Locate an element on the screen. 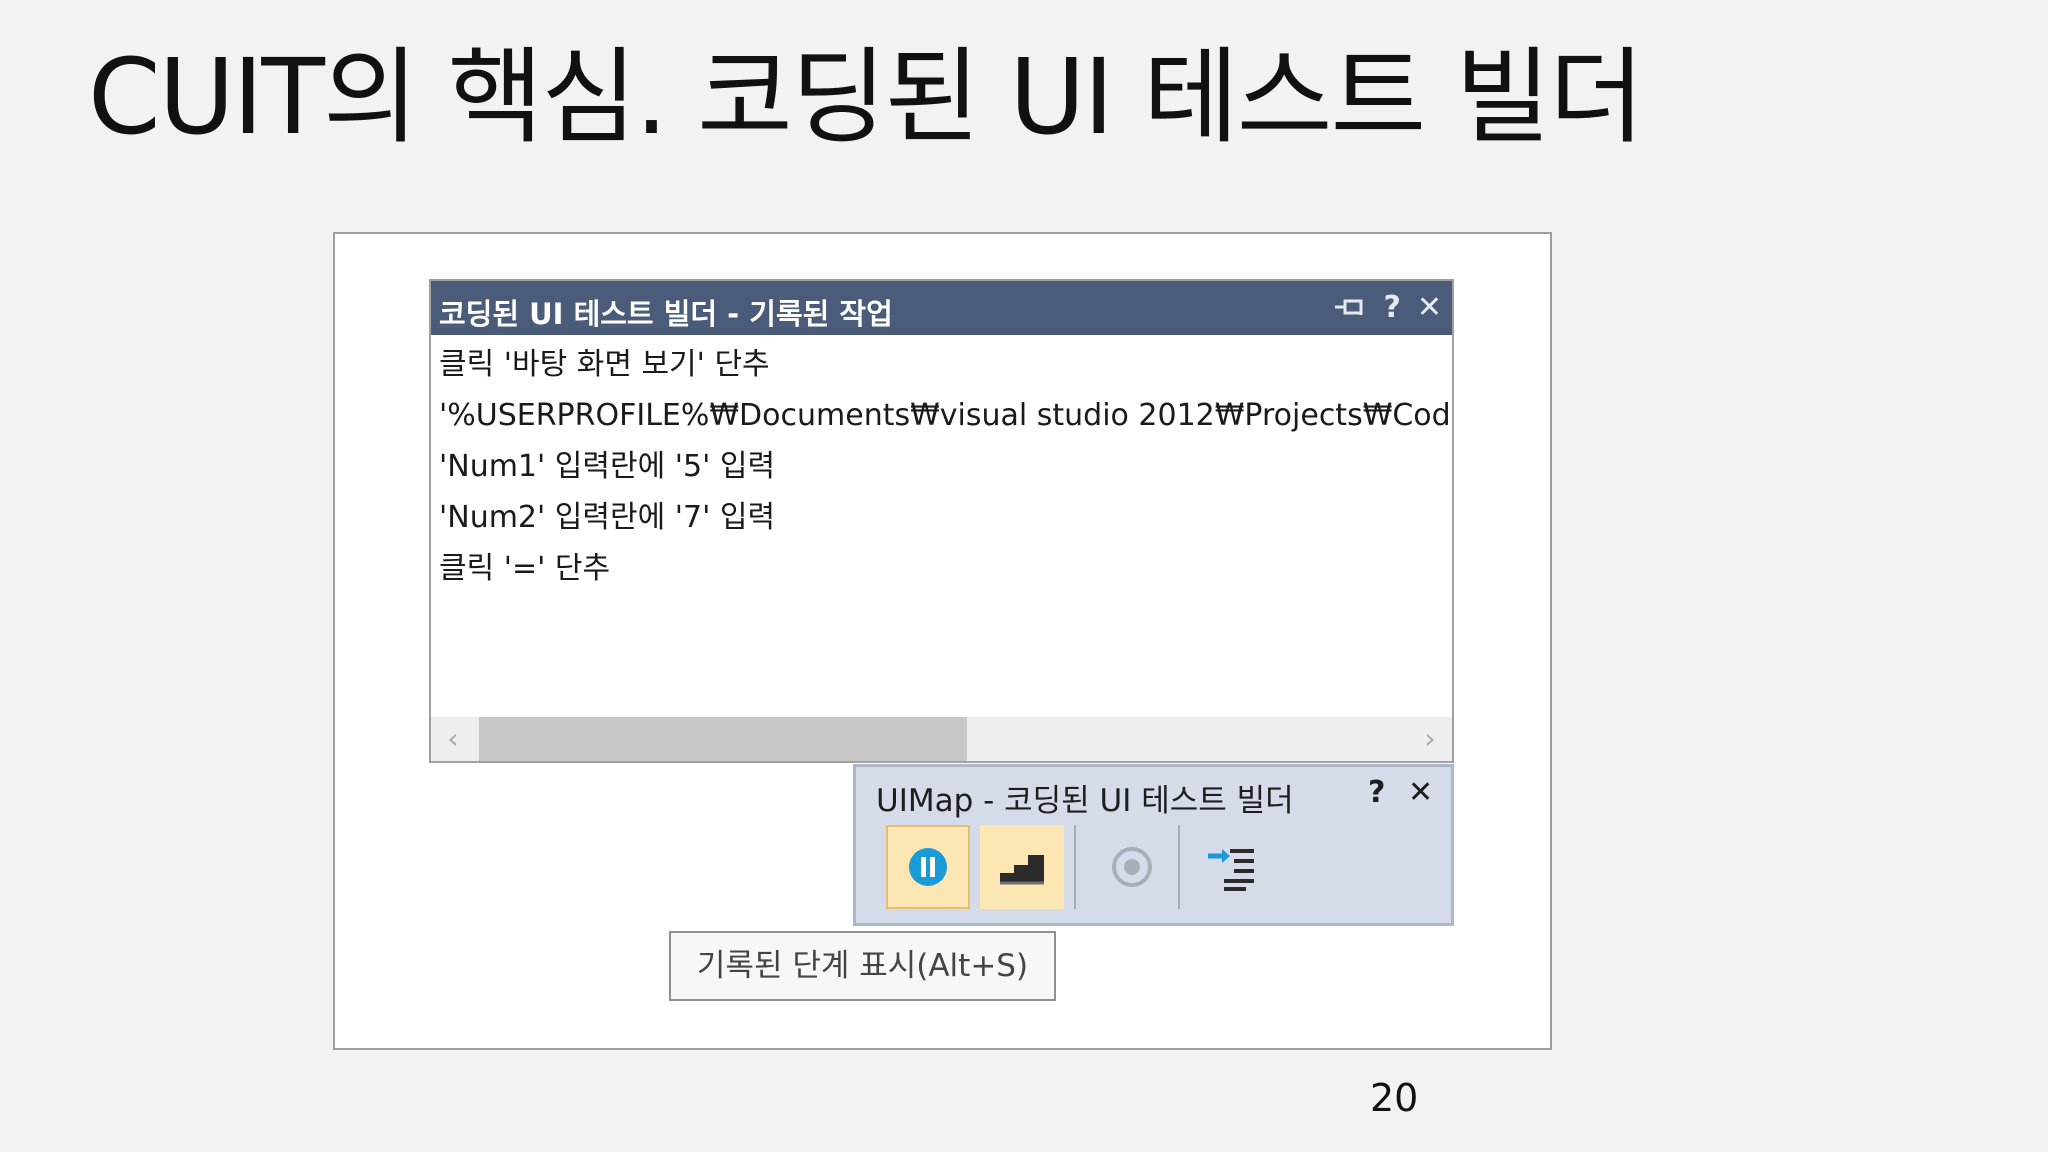 This screenshot has width=2048, height=1152. slide-title: CUIT의 핵심. 코딩된 UI 테스트 빌더 is located at coordinates (866, 97).